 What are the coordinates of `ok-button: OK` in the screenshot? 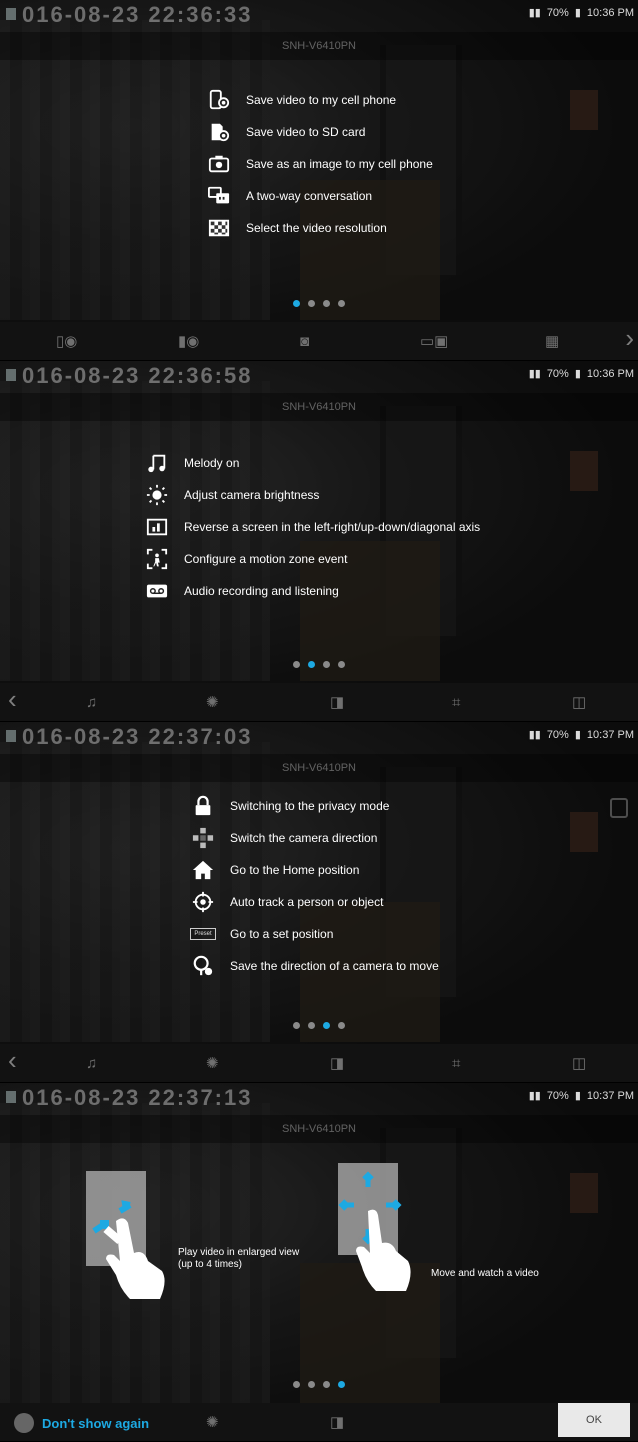 It's located at (594, 1420).